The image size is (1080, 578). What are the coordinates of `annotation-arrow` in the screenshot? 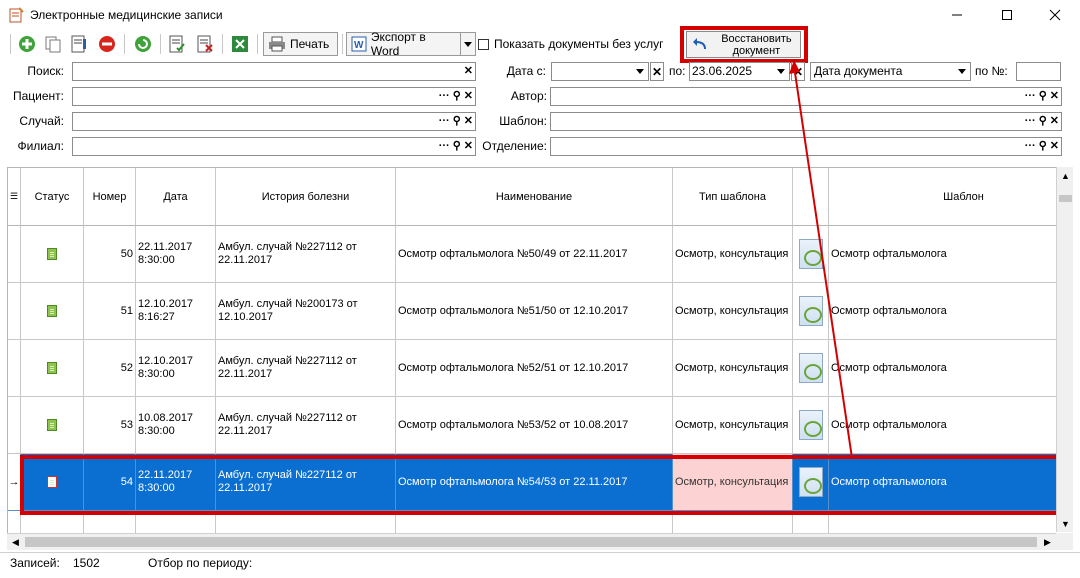 It's located at (821, 259).